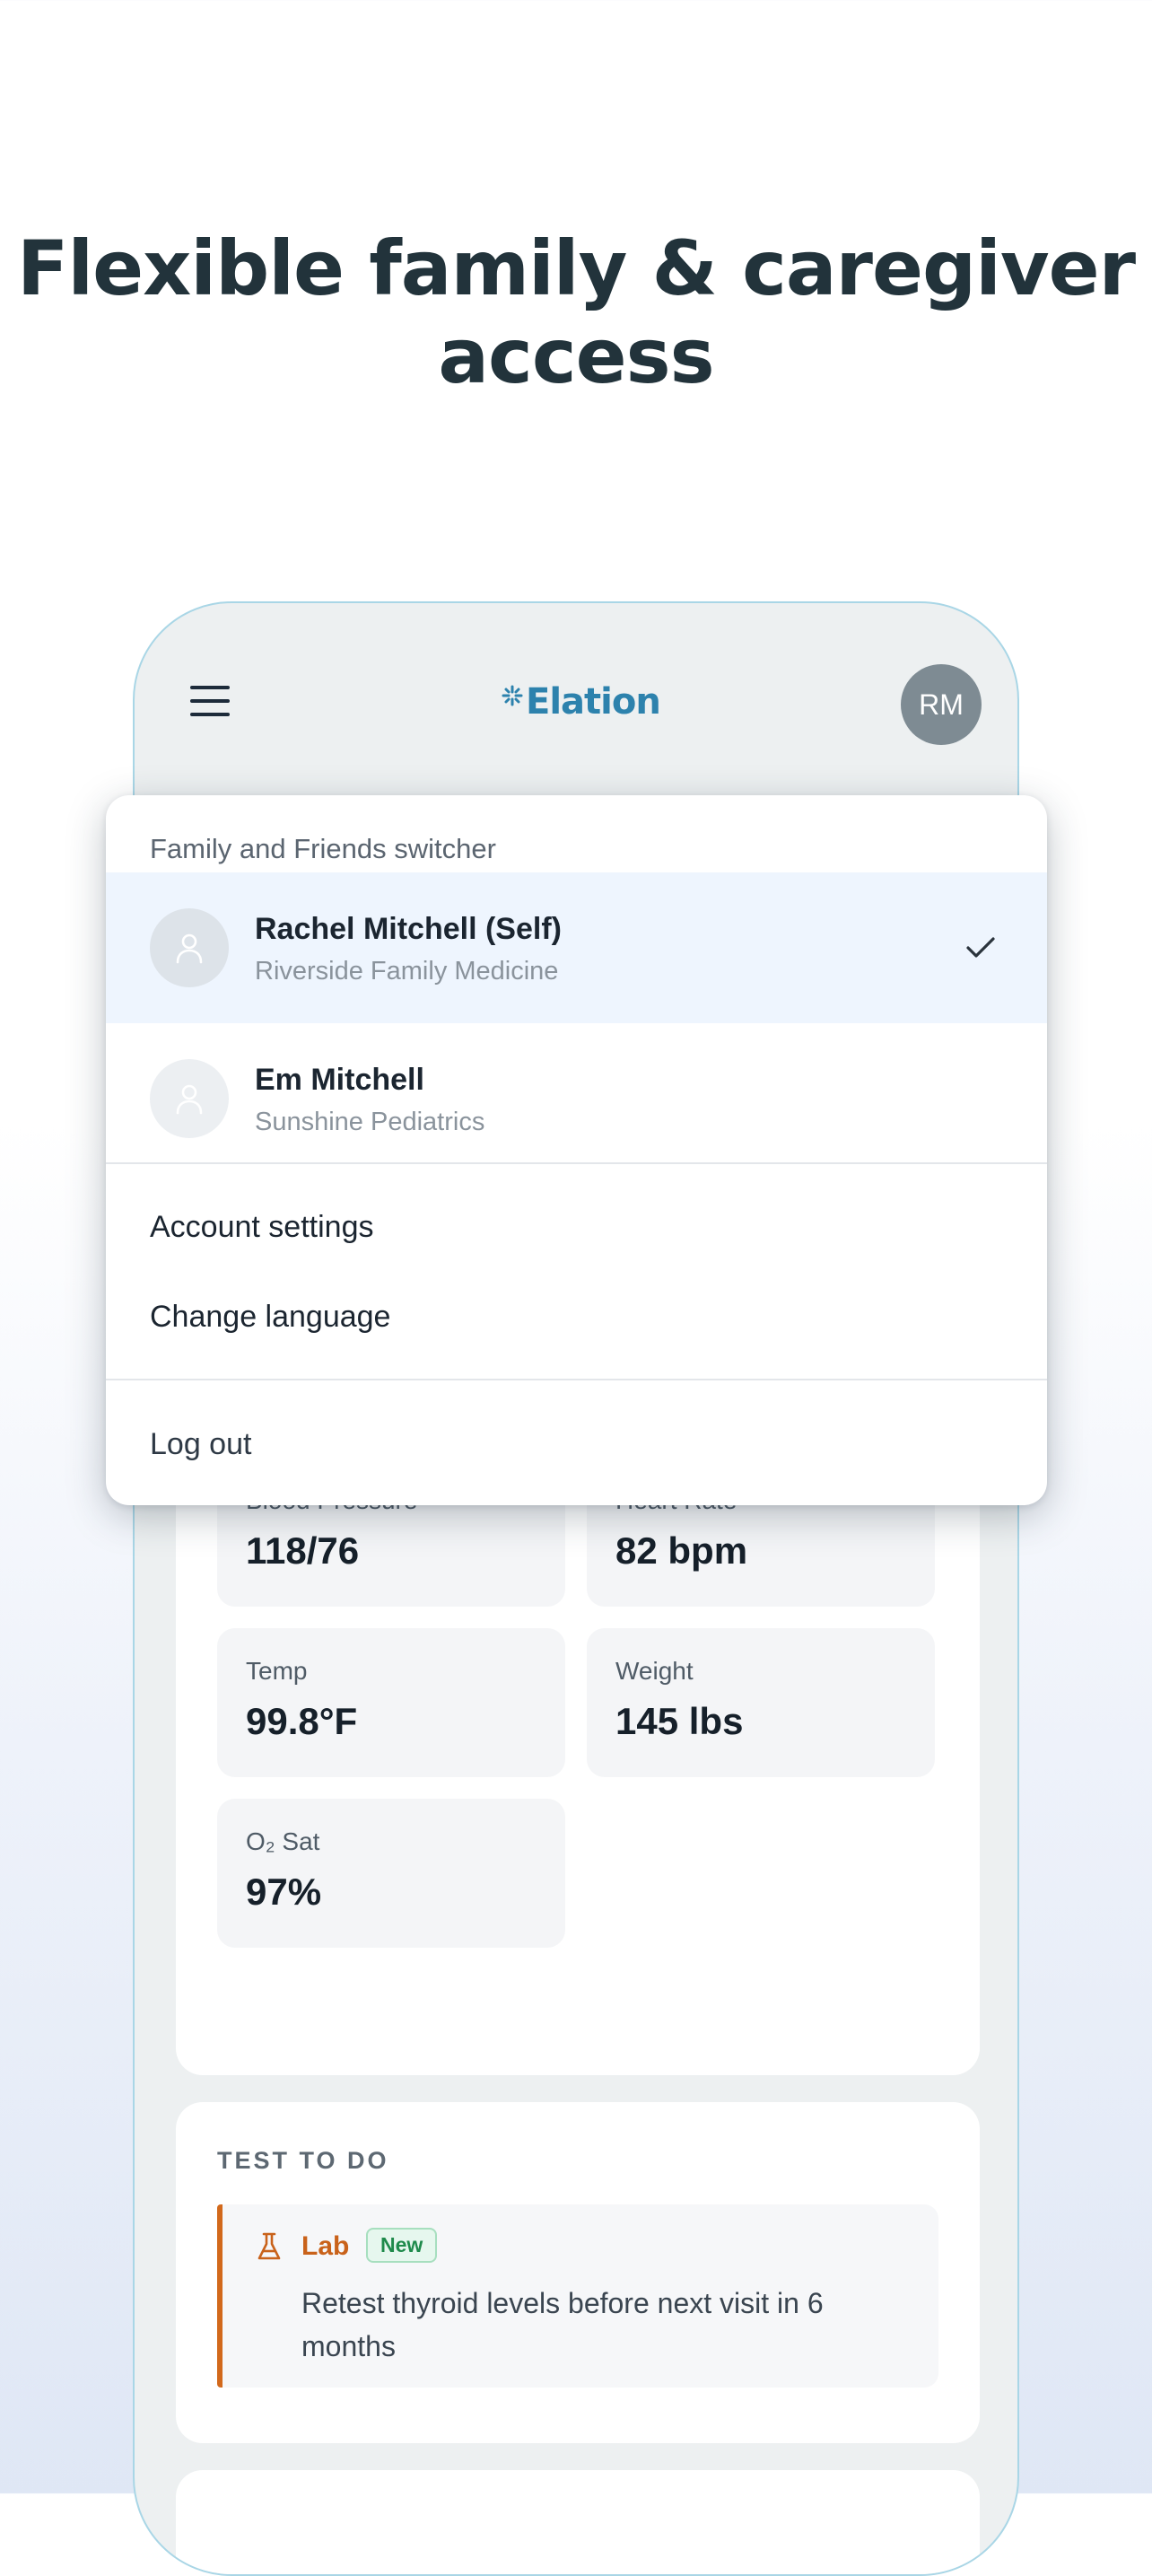 This screenshot has height=2576, width=1152. Describe the element at coordinates (512, 695) in the screenshot. I see `sparkle-icon` at that location.